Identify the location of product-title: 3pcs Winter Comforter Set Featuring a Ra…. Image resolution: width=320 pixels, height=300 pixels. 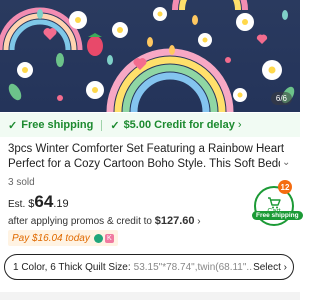
(146, 157).